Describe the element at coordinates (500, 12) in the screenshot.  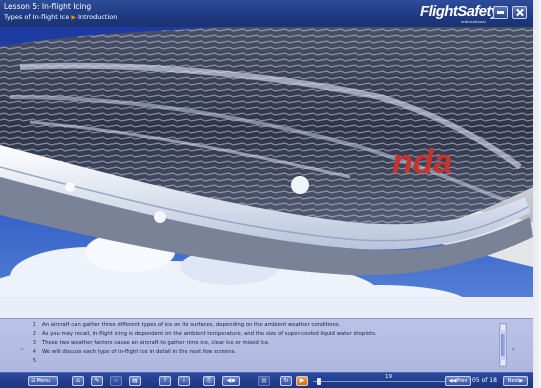
I see `minimize-button` at that location.